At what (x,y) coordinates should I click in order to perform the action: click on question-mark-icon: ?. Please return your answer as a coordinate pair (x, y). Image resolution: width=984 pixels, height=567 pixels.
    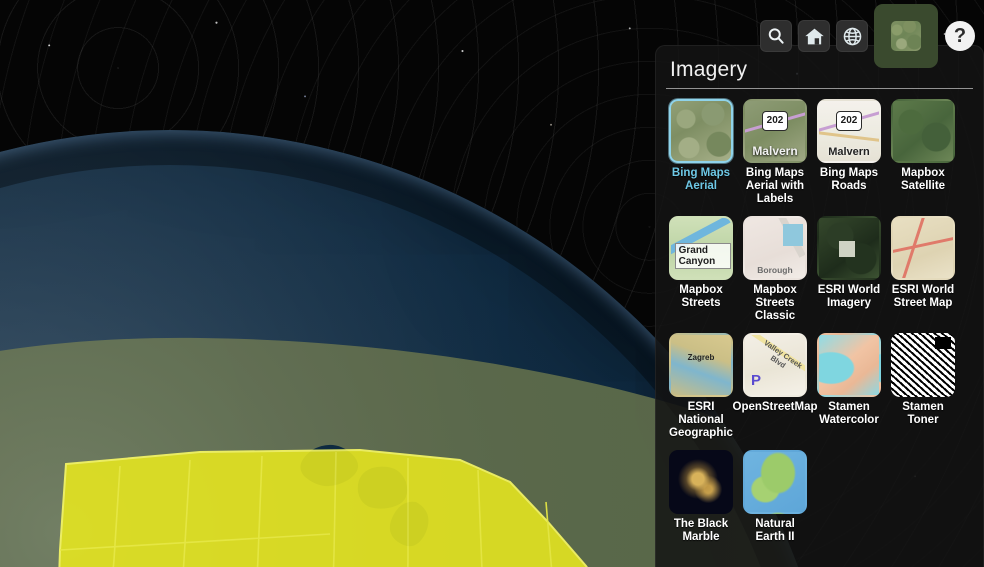
    Looking at the image, I should click on (960, 36).